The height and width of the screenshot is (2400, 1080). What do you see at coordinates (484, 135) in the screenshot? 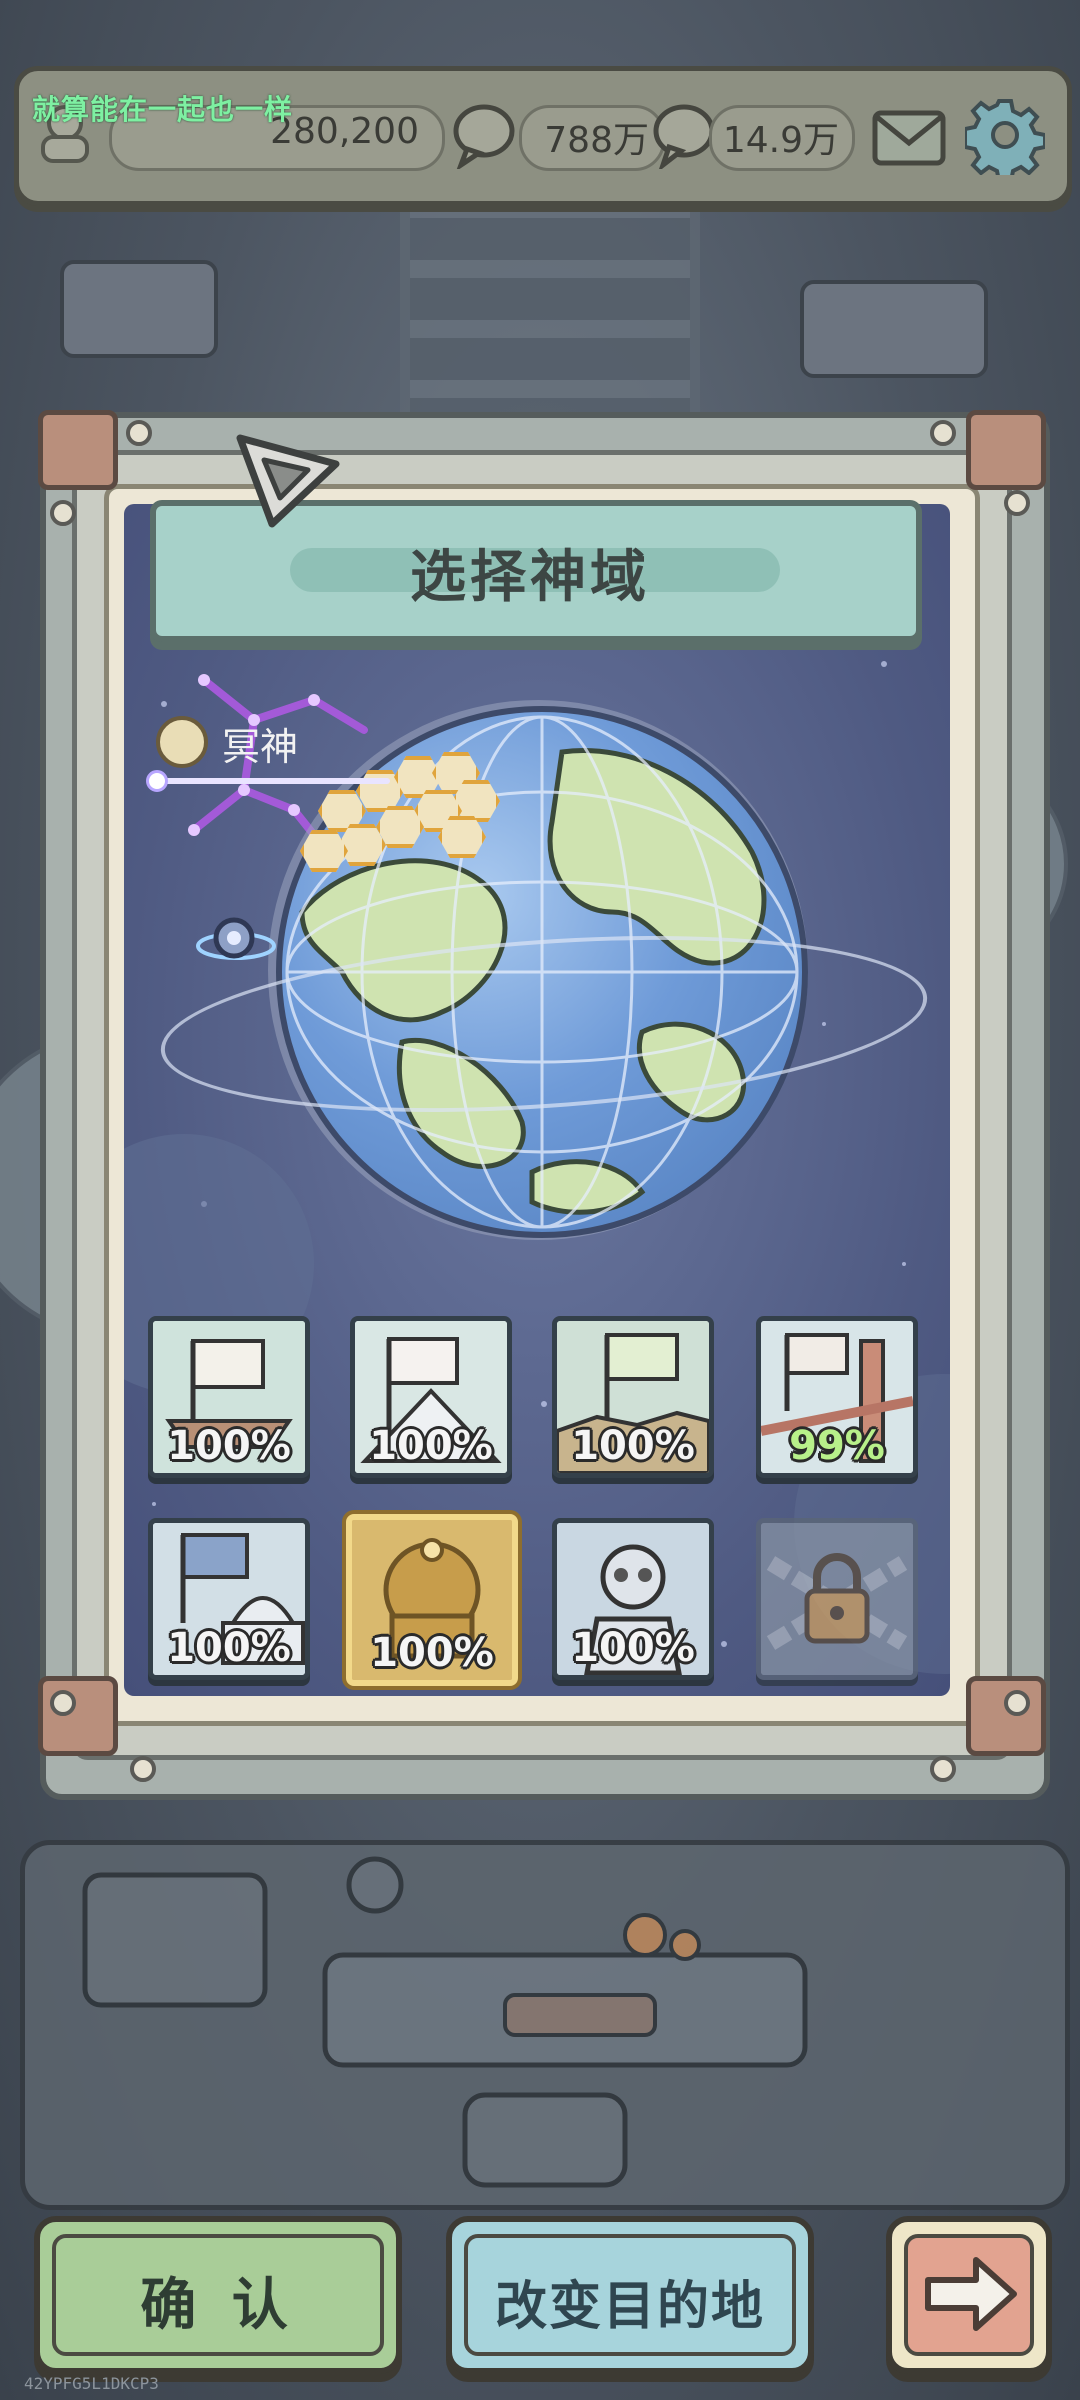
I see `speech-bubble-icon` at bounding box center [484, 135].